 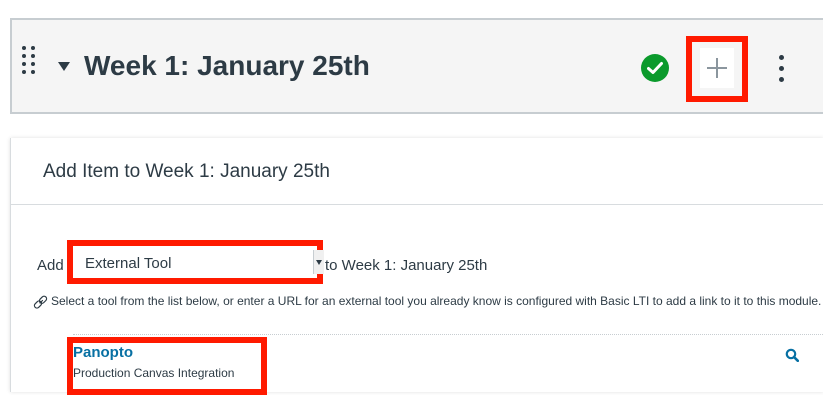 What do you see at coordinates (64, 66) in the screenshot?
I see `caret-down-icon` at bounding box center [64, 66].